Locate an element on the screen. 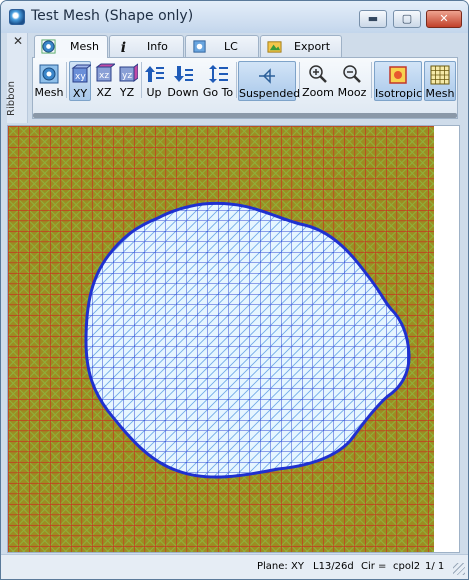 This screenshot has height=580, width=469. down-button: Down is located at coordinates (183, 81).